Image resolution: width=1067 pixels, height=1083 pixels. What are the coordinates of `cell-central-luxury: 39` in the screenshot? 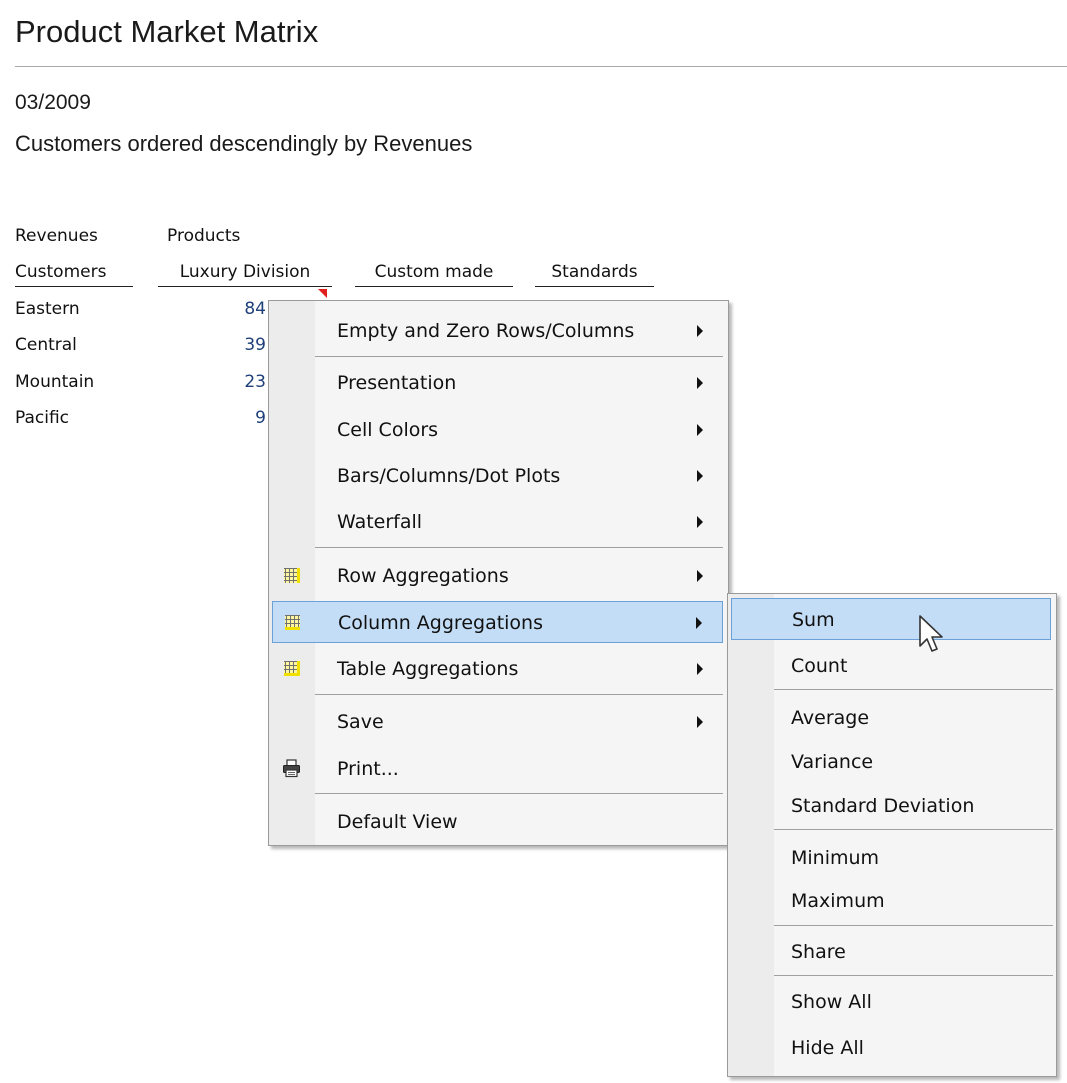 It's located at (233, 345).